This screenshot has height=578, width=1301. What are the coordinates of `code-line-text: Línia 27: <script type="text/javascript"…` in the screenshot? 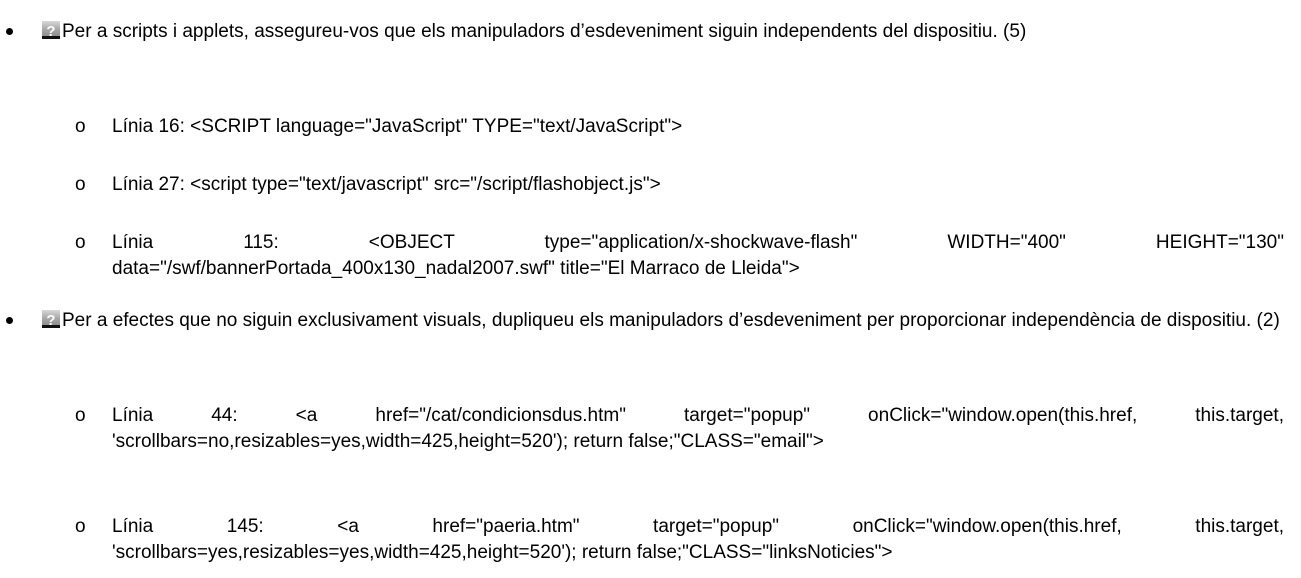 It's located at (386, 184).